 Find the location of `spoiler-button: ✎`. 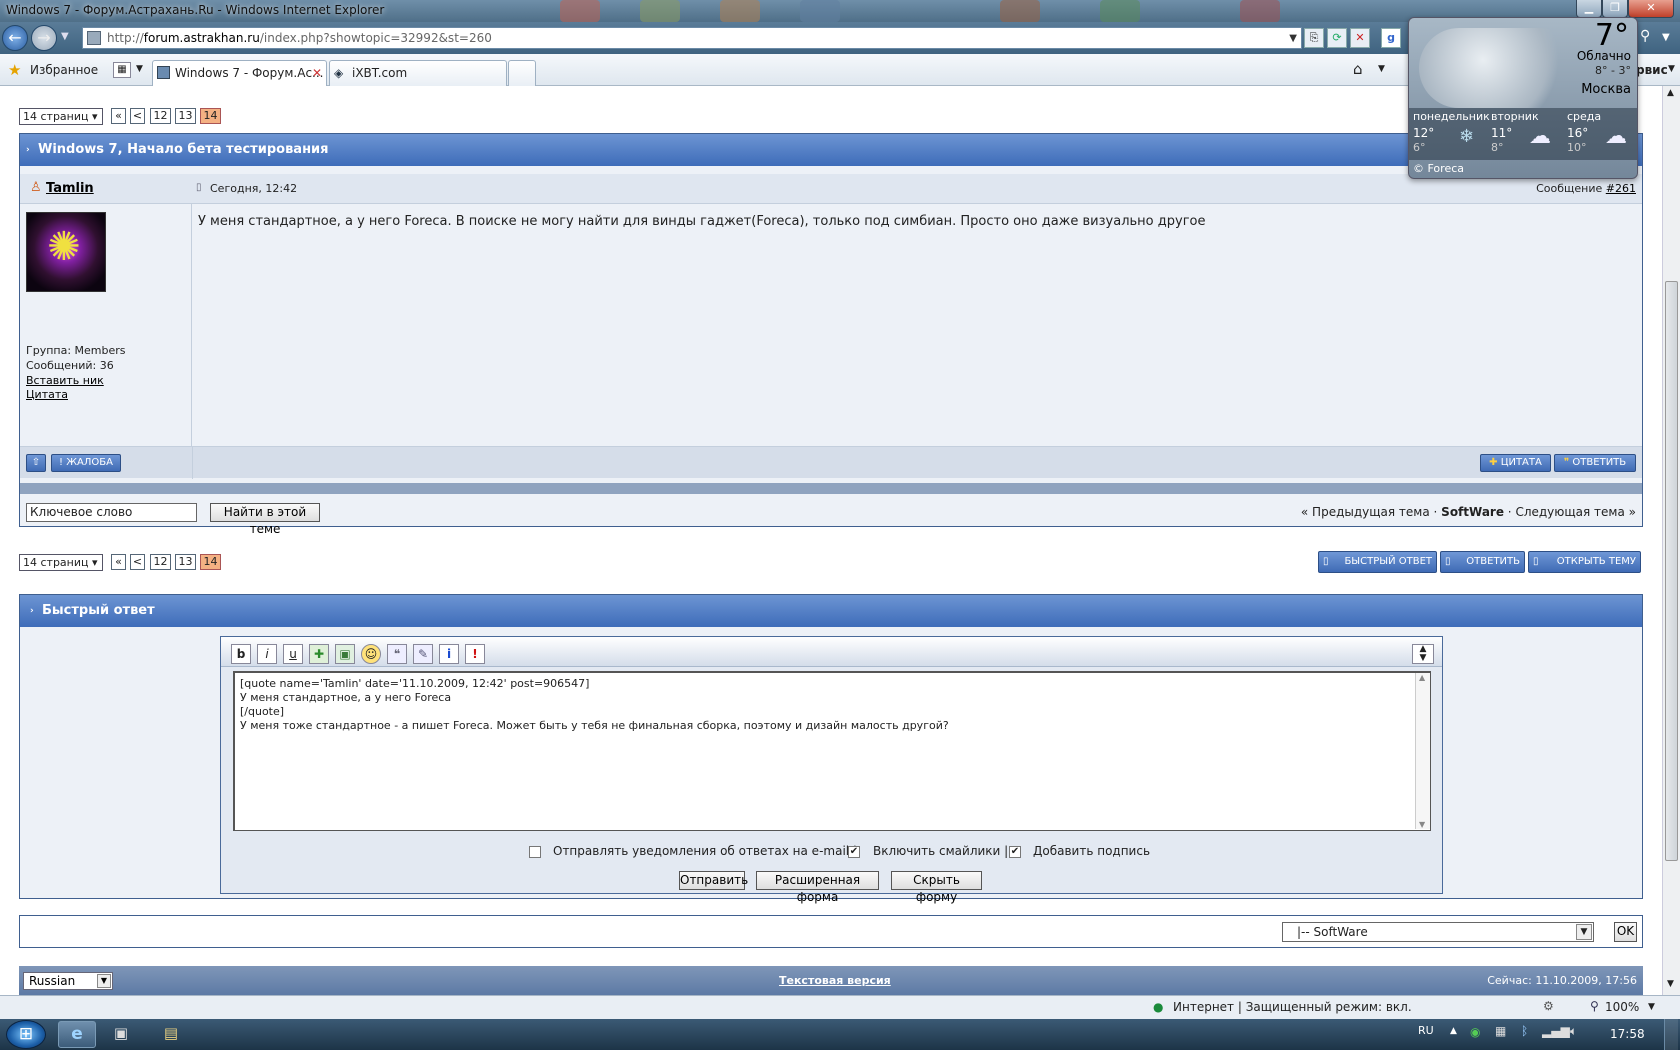

spoiler-button: ✎ is located at coordinates (423, 654).